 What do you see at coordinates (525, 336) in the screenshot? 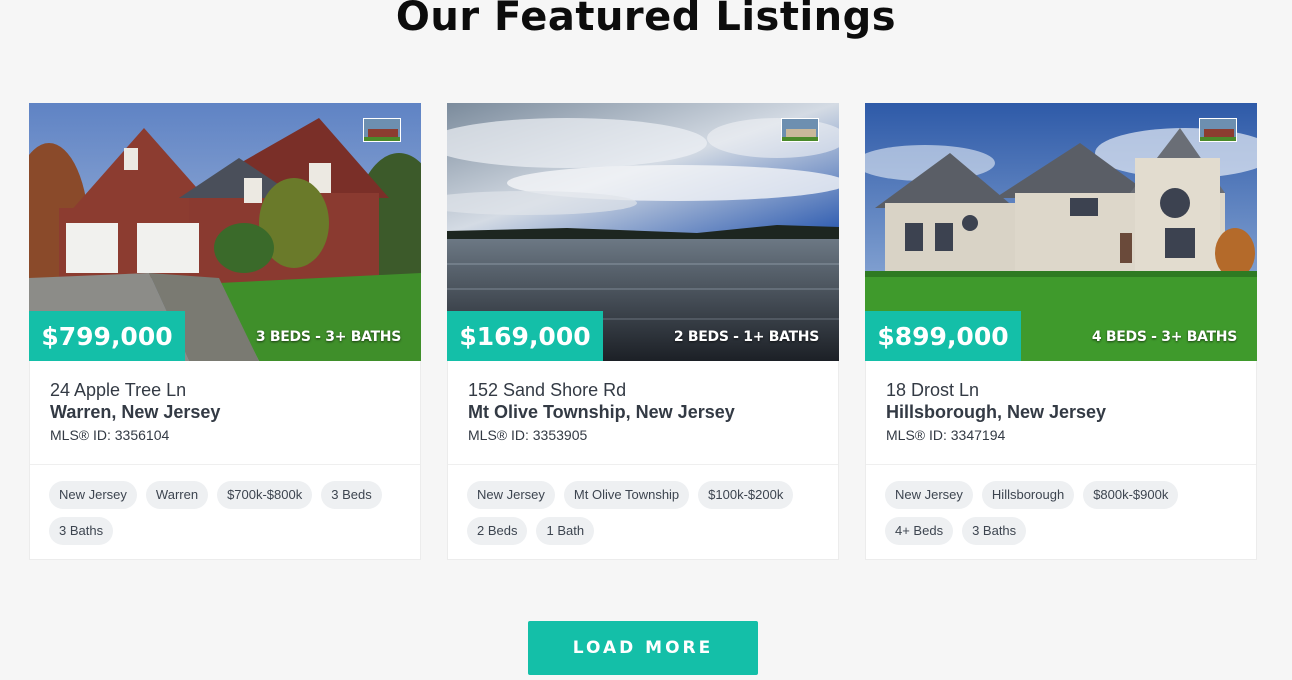
I see `listing-price: $169,000` at bounding box center [525, 336].